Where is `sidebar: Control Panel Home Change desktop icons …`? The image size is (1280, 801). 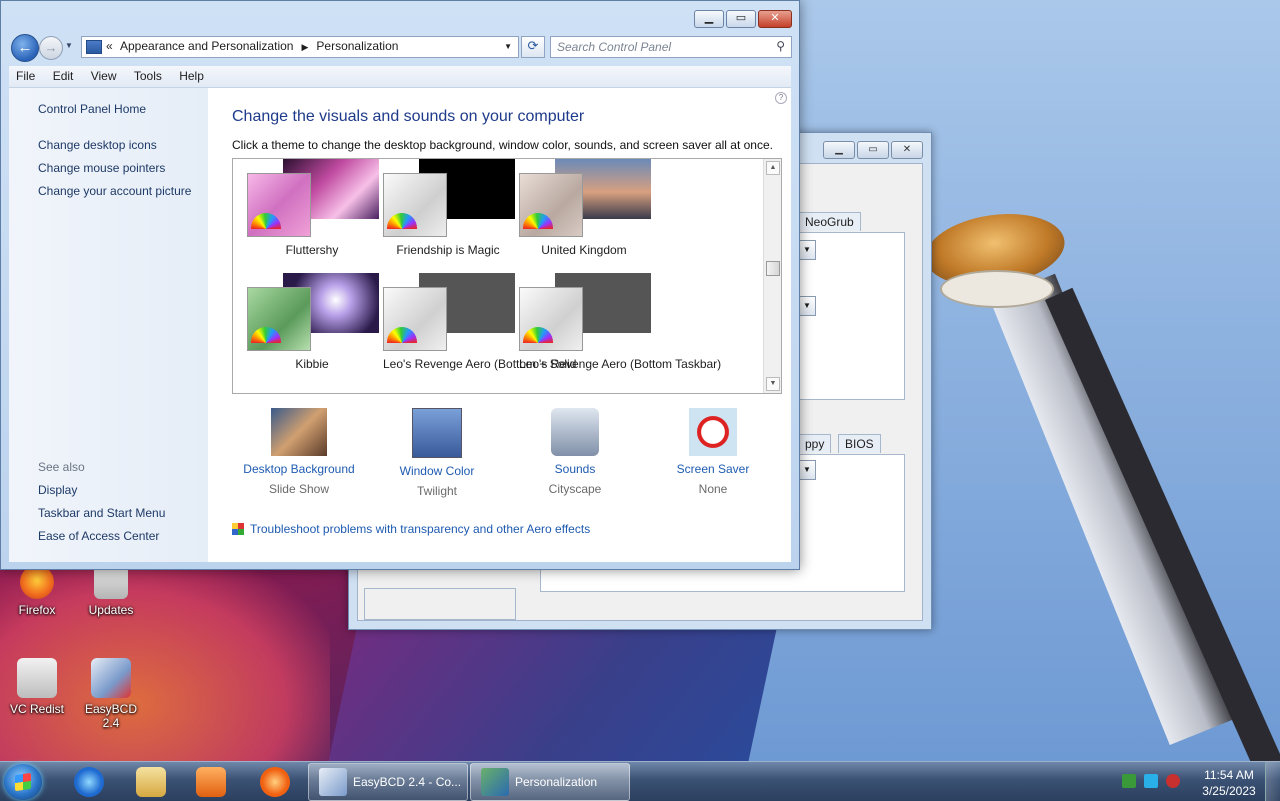 sidebar: Control Panel Home Change desktop icons … is located at coordinates (108, 325).